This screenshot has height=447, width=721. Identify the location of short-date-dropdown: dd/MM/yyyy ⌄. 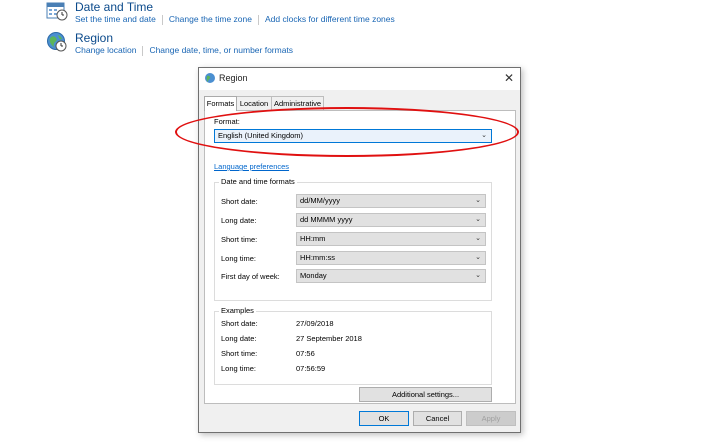
(391, 201).